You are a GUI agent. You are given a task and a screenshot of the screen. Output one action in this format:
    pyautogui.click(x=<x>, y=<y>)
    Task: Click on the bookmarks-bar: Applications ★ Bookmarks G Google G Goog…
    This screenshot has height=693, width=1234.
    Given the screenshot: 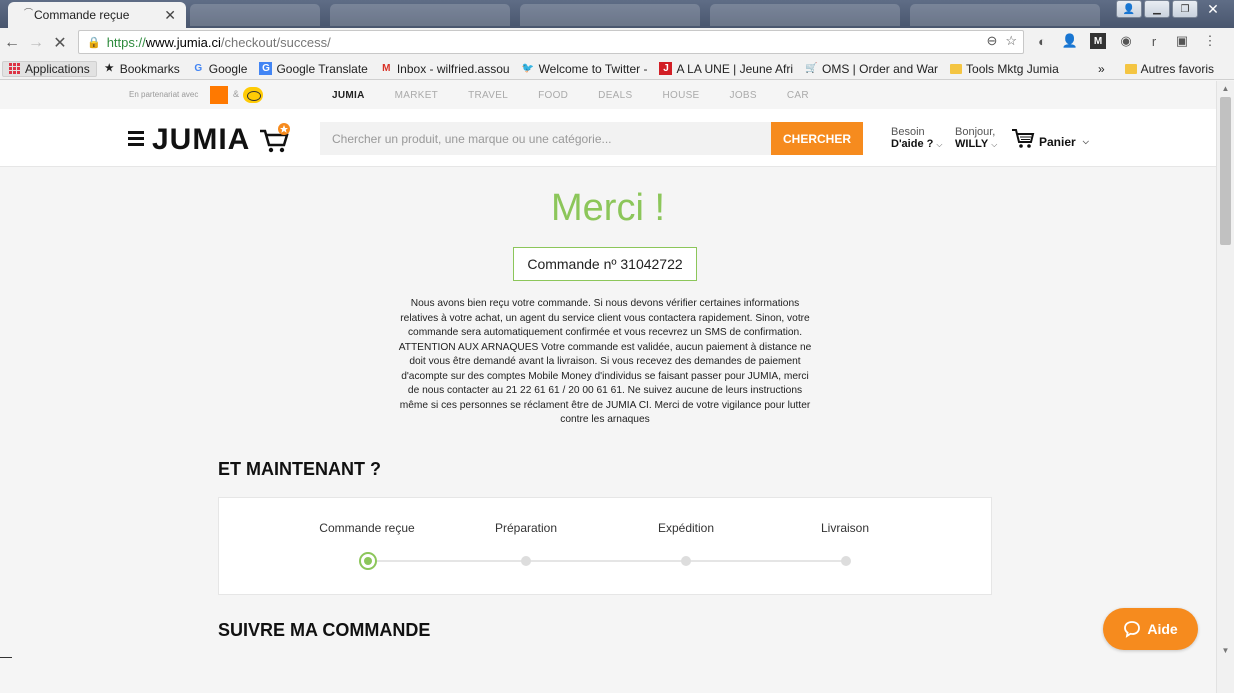 What is the action you would take?
    pyautogui.click(x=617, y=69)
    